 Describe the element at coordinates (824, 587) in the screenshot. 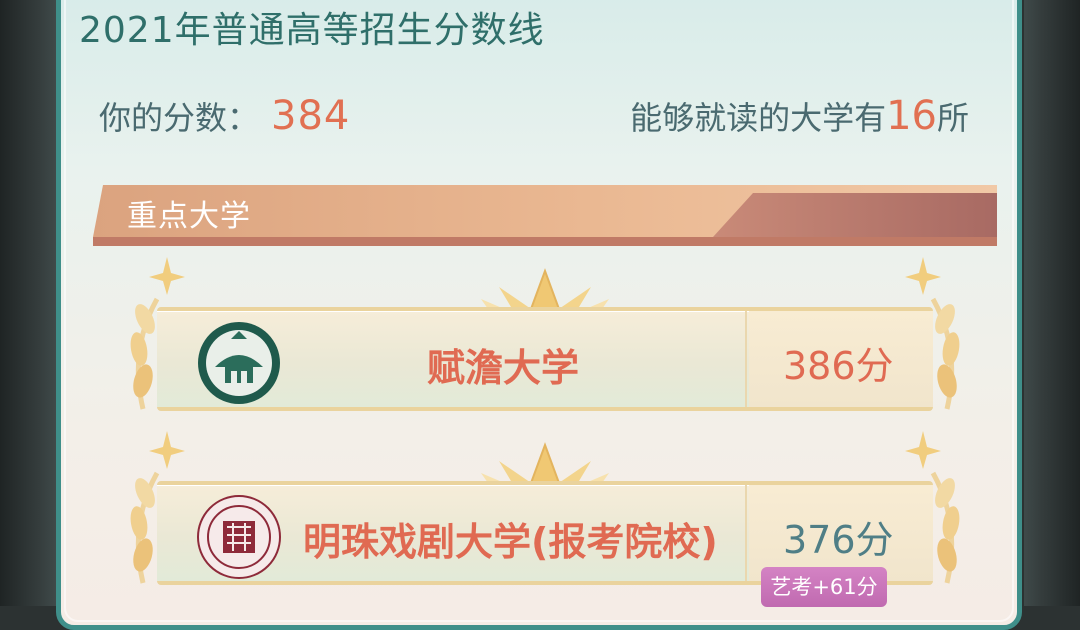

I see `art-exam-bonus-badge: 艺考+61分` at that location.